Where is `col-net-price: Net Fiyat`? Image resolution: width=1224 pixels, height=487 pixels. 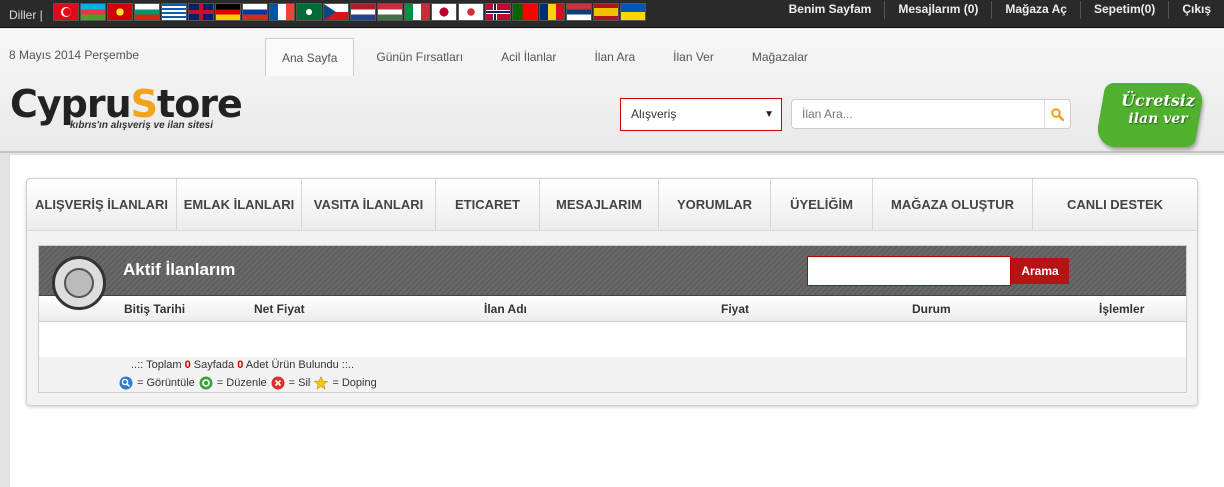 col-net-price: Net Fiyat is located at coordinates (279, 309).